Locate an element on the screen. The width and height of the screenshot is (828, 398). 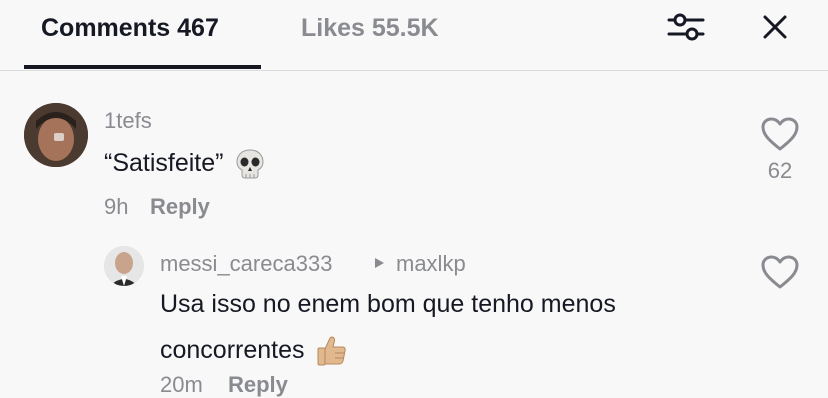
reply-reply-button: Reply is located at coordinates (258, 385).